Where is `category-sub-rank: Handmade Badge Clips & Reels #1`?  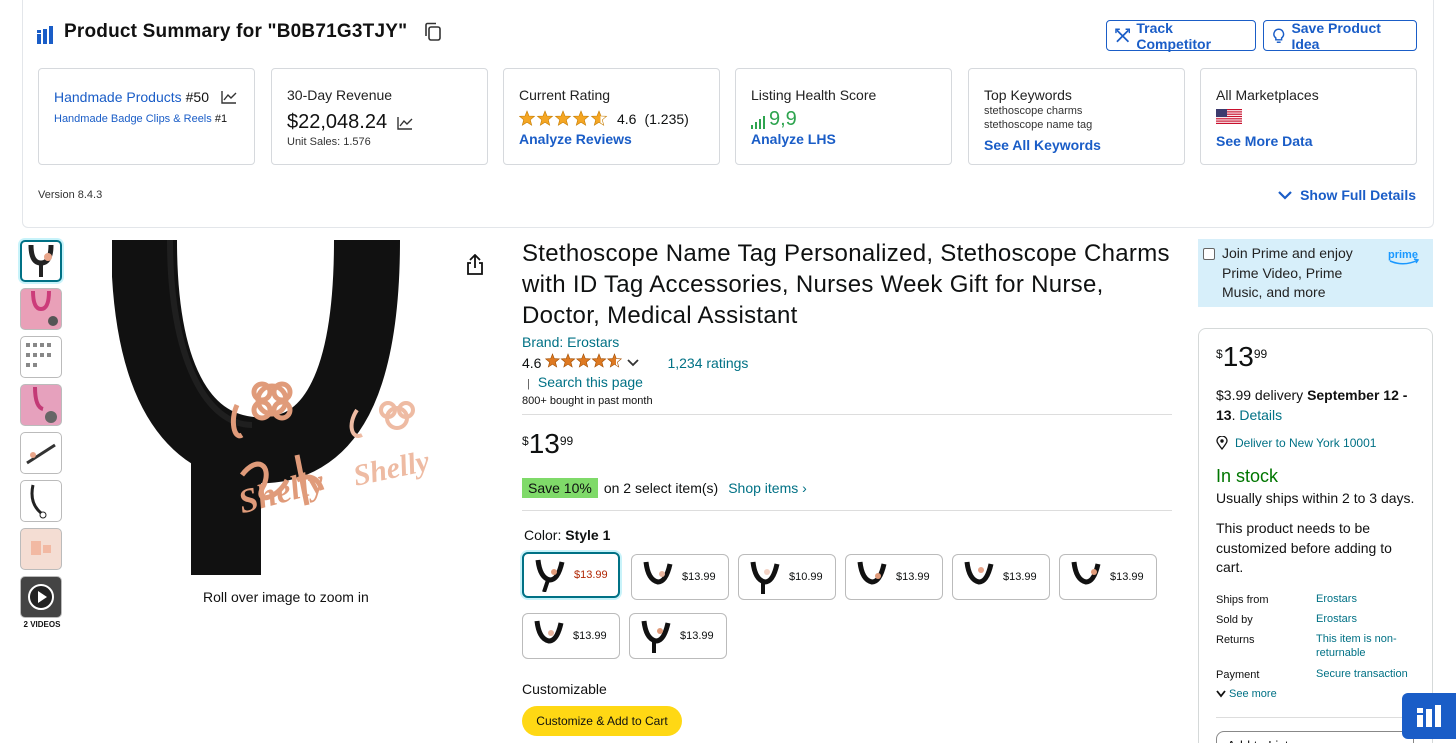 category-sub-rank: Handmade Badge Clips & Reels #1 is located at coordinates (146, 119).